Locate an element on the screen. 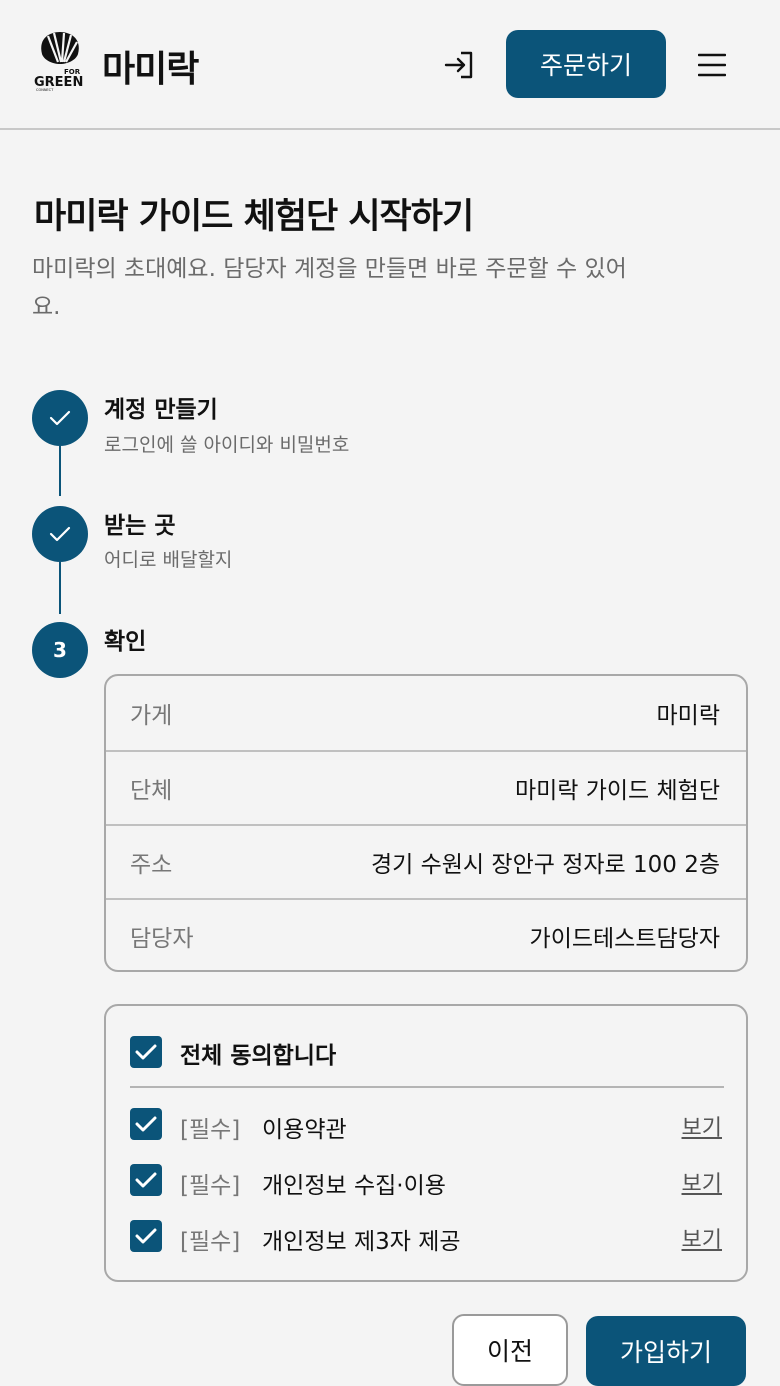 The height and width of the screenshot is (1386, 780). summary-value: 마미락 가이드 체험단 is located at coordinates (617, 791).